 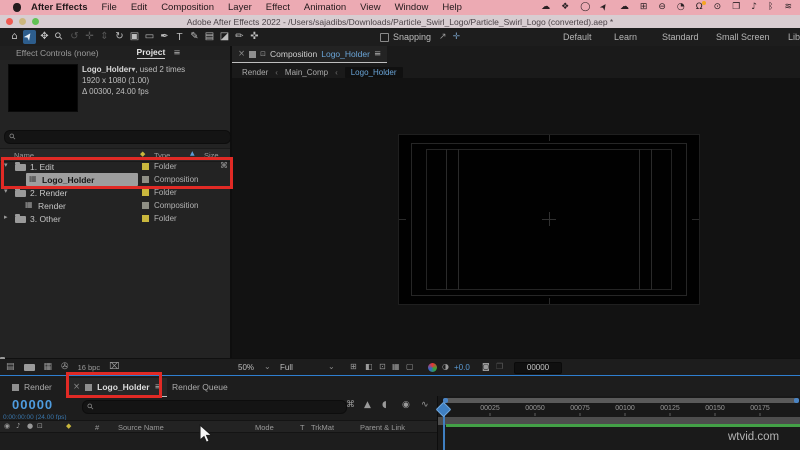 What do you see at coordinates (194, 37) in the screenshot?
I see `brush-tool: ✎` at bounding box center [194, 37].